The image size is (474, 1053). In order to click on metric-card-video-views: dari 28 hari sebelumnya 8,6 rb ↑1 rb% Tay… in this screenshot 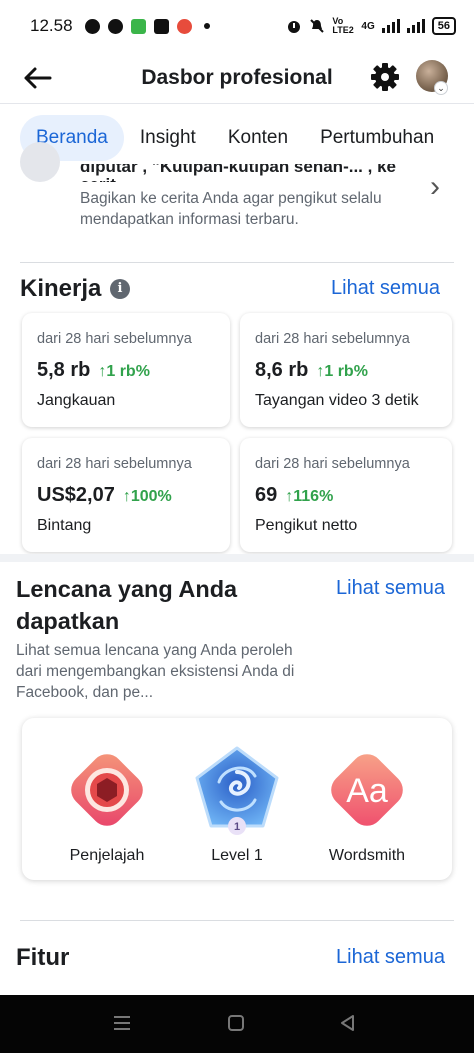, I will do `click(346, 370)`.